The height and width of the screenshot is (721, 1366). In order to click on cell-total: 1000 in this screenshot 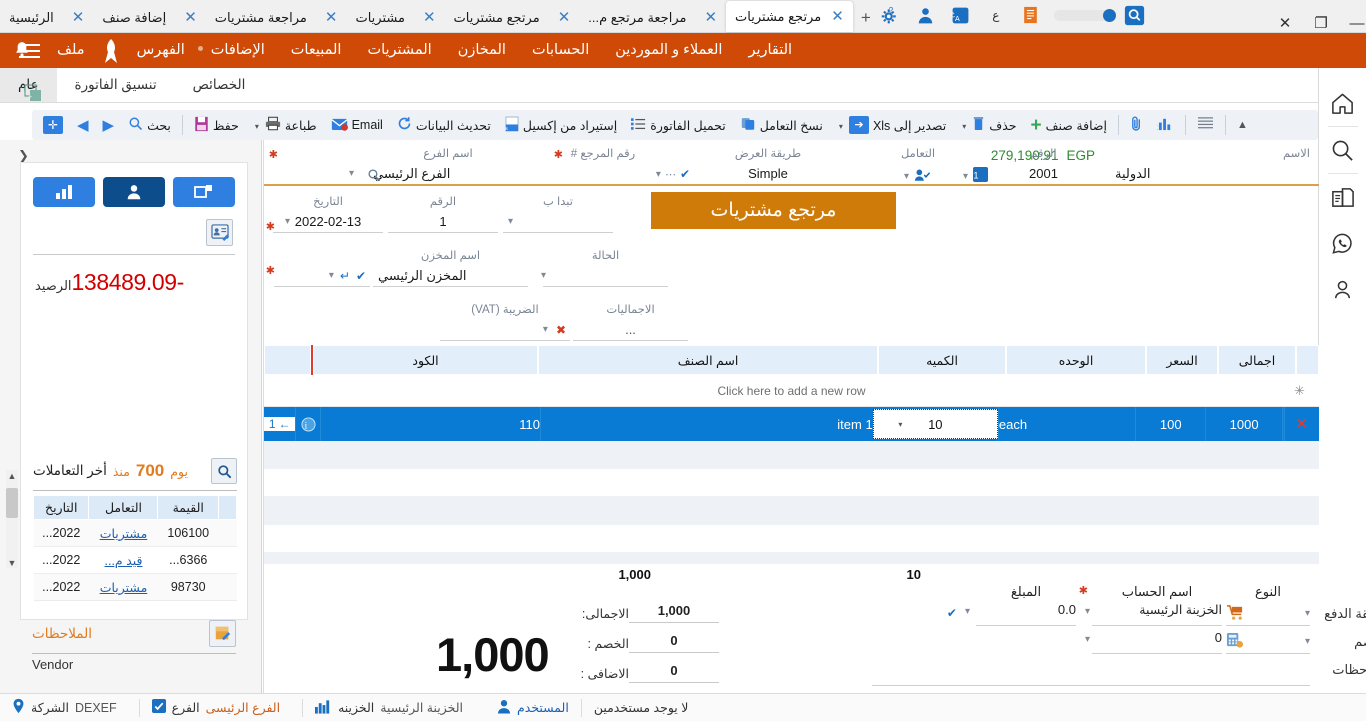, I will do `click(1243, 424)`.